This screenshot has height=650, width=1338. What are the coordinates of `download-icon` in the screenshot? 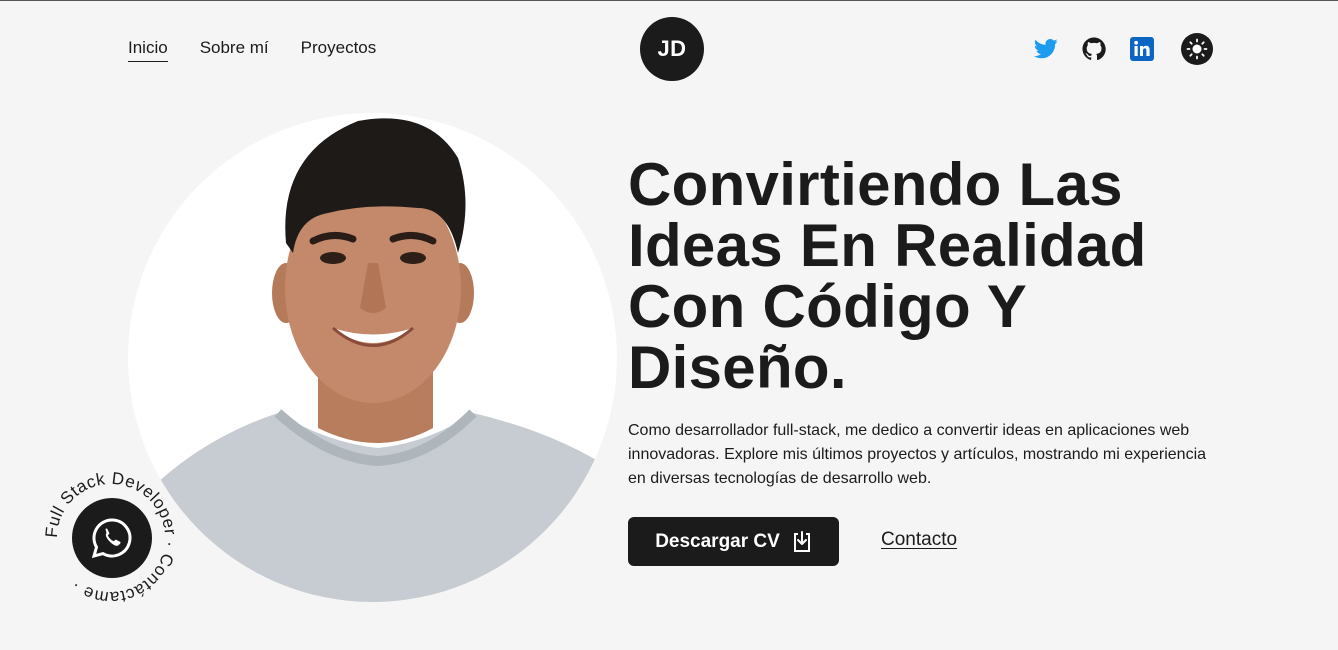 It's located at (801, 541).